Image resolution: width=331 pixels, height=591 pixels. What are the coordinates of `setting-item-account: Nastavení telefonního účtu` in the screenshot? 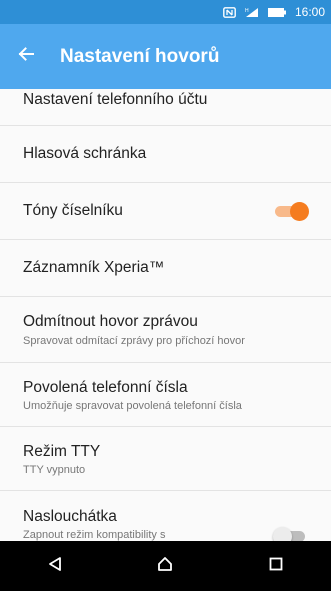 It's located at (165, 107).